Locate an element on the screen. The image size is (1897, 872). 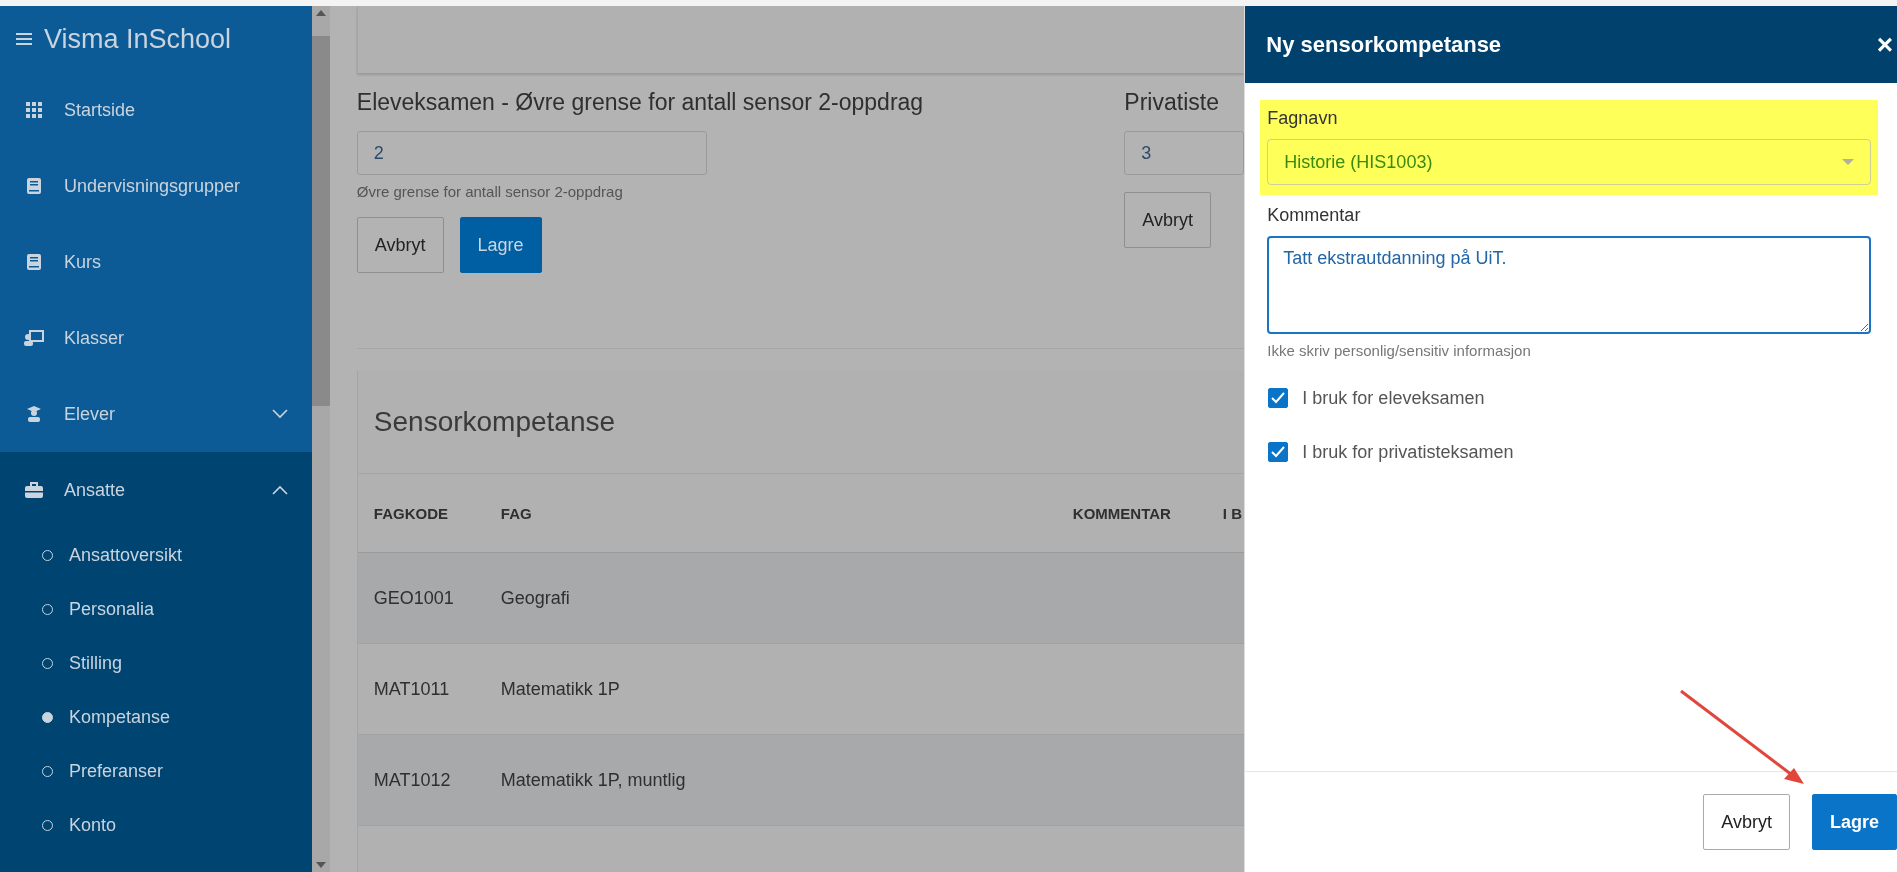
sidebar-item: Ansatte is located at coordinates (156, 490).